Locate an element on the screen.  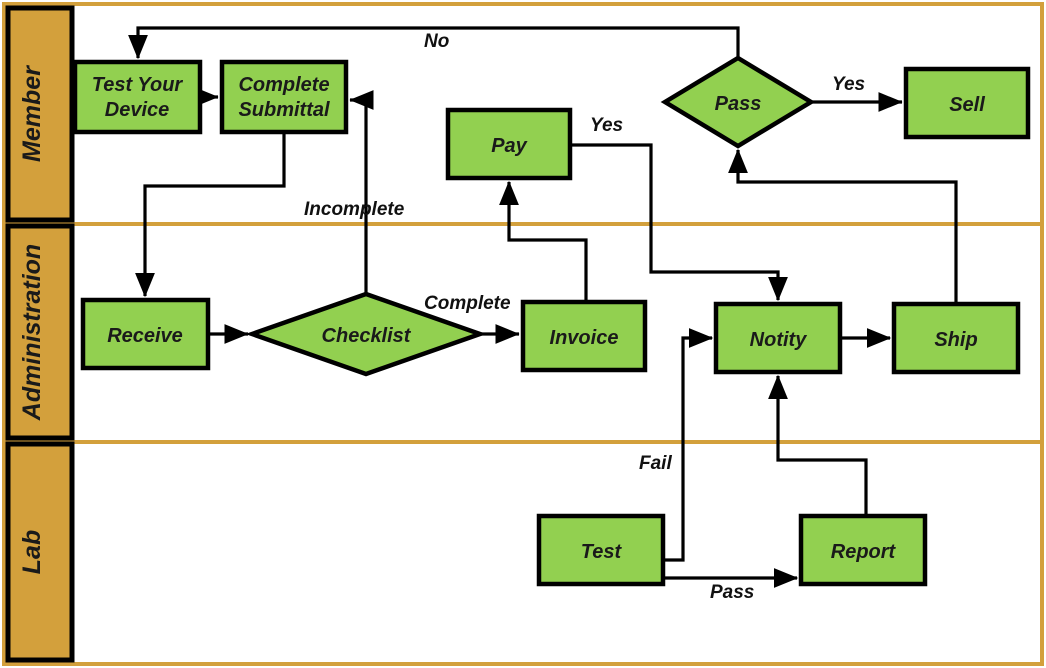
edge-label-yes-pass: Yes is located at coordinates (848, 84).